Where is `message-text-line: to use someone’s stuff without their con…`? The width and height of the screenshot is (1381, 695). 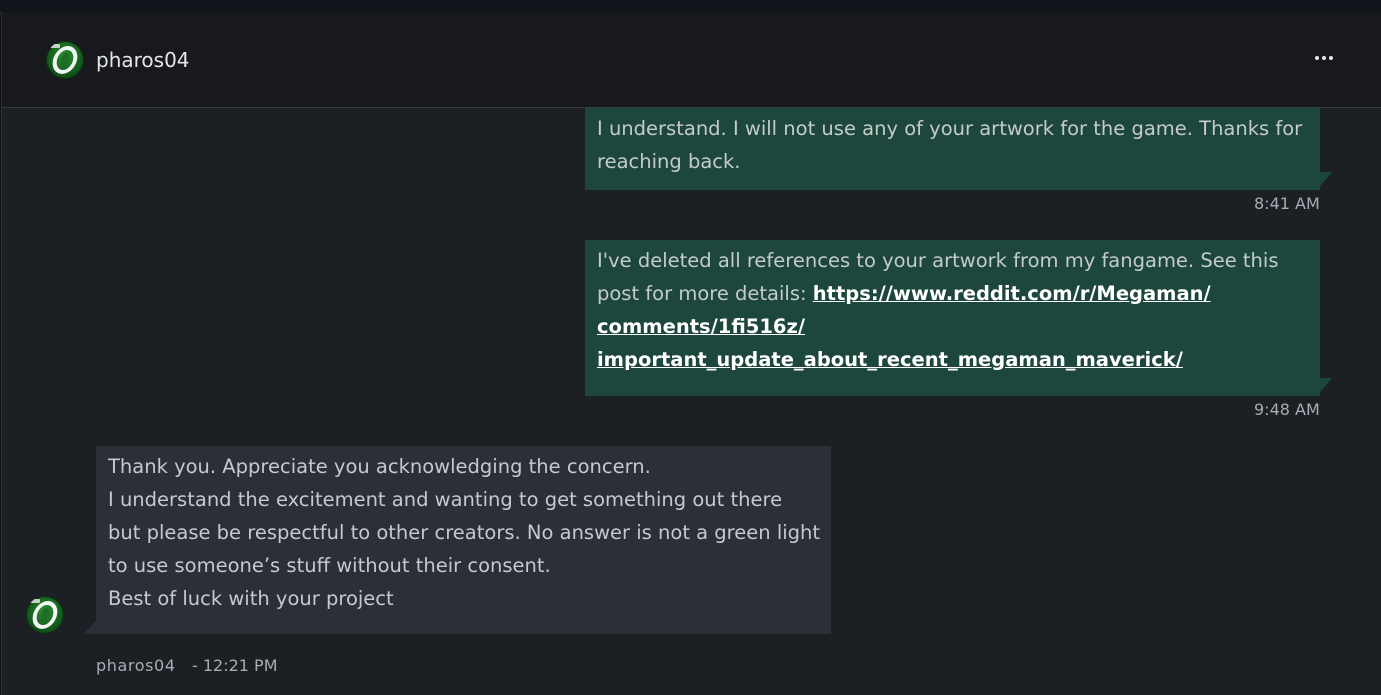
message-text-line: to use someone’s stuff without their con… is located at coordinates (329, 565).